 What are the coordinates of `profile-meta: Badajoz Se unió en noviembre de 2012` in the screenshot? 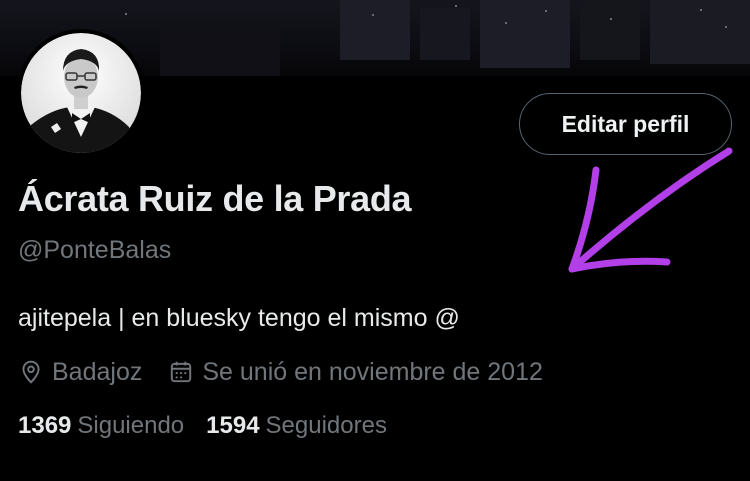 It's located at (280, 372).